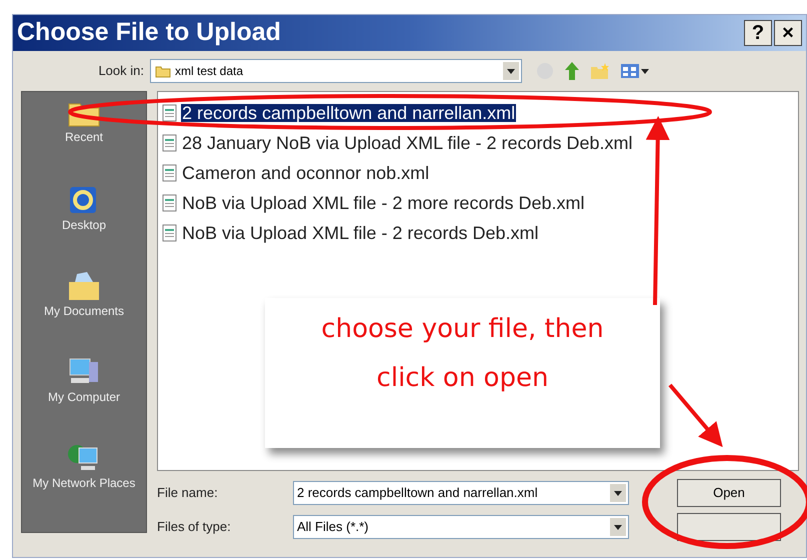 This screenshot has height=560, width=807. I want to click on folder-icon, so click(163, 71).